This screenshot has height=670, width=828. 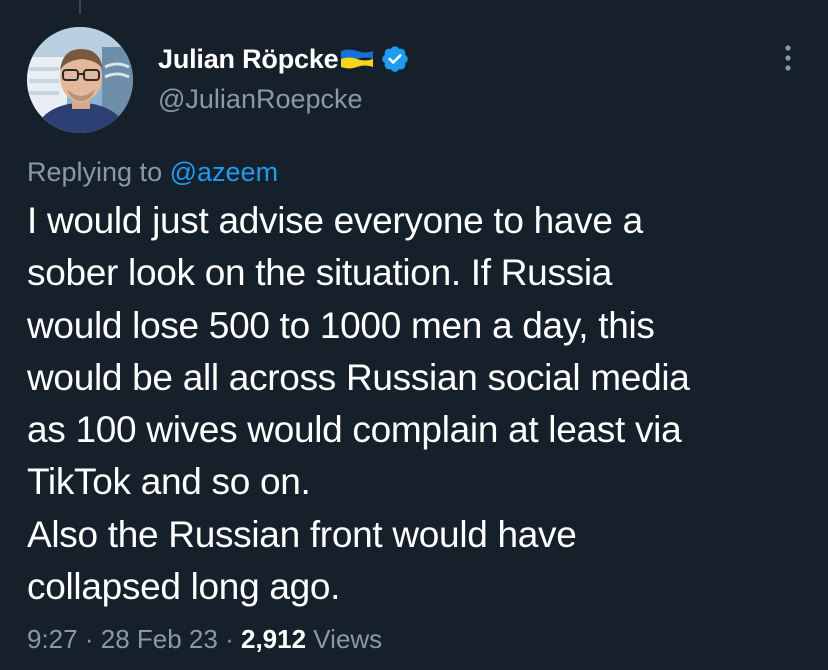 What do you see at coordinates (52, 639) in the screenshot?
I see `tweet-time: 9:27` at bounding box center [52, 639].